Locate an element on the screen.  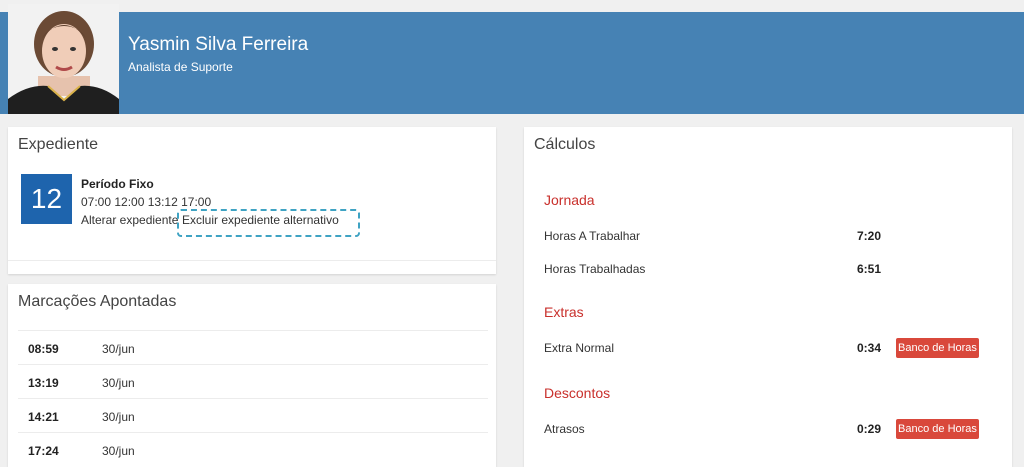
calculos-title: Cálculos is located at coordinates (565, 144).